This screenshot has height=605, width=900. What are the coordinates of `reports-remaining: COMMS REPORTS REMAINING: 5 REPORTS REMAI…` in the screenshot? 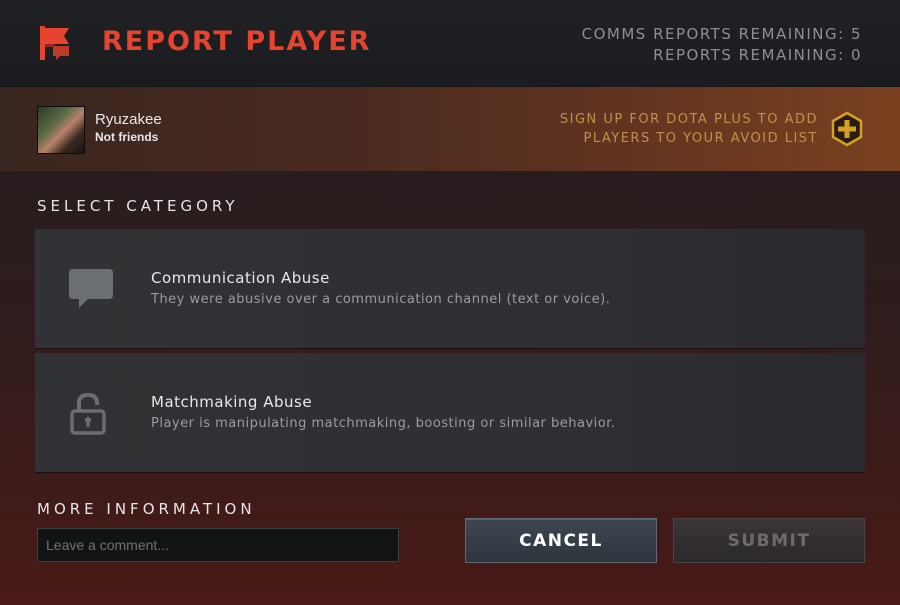 It's located at (722, 45).